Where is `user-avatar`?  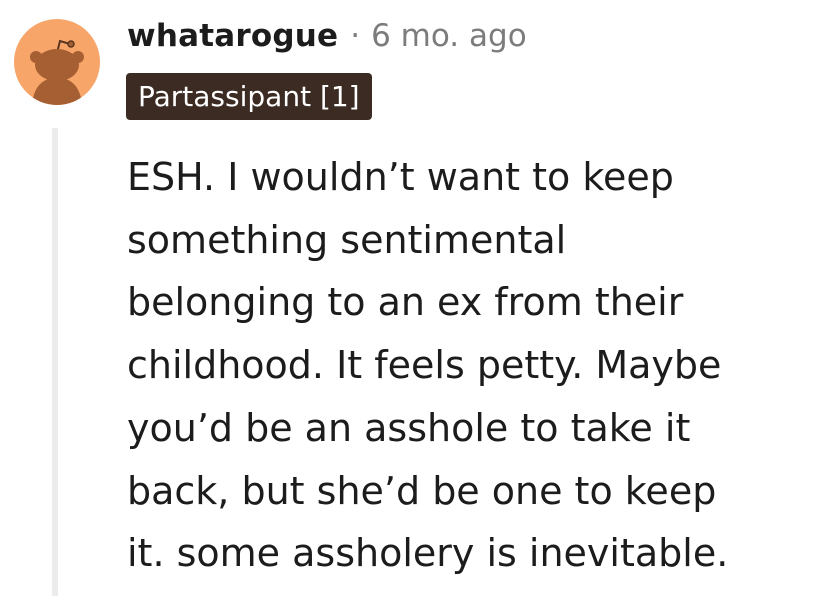
user-avatar is located at coordinates (57, 62).